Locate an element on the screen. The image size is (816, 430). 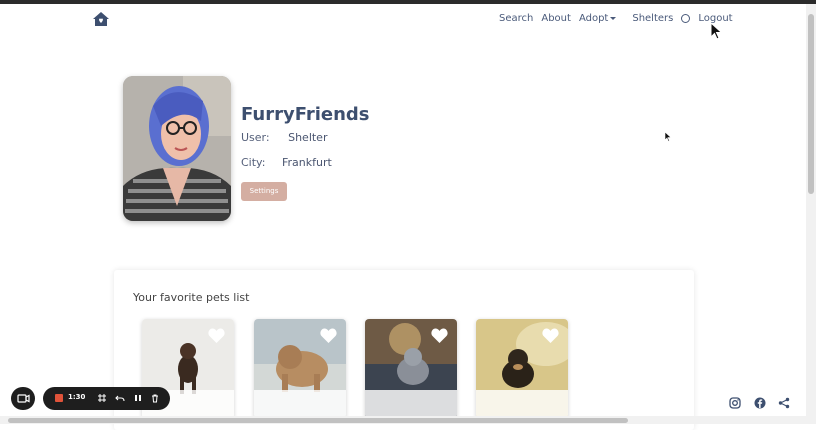
recording-time: 1:30 is located at coordinates (77, 397).